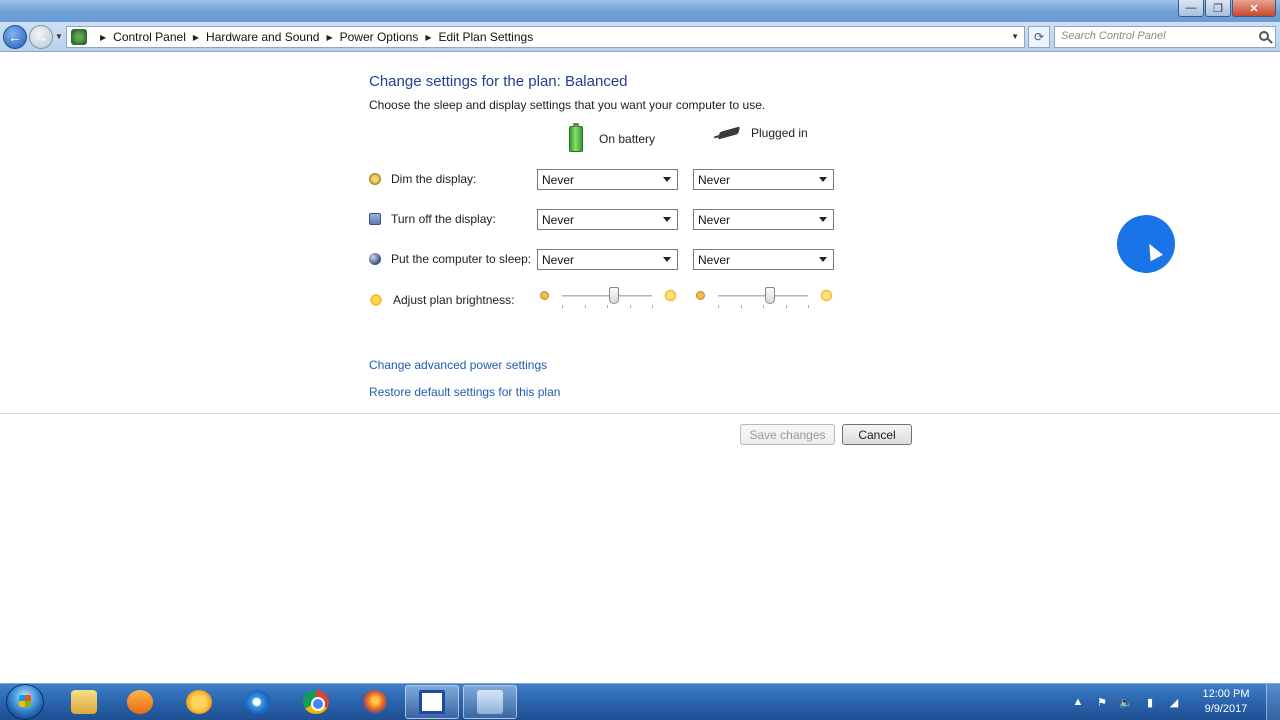 The image size is (1280, 720). I want to click on back-arrow-icon: ←, so click(15, 37).